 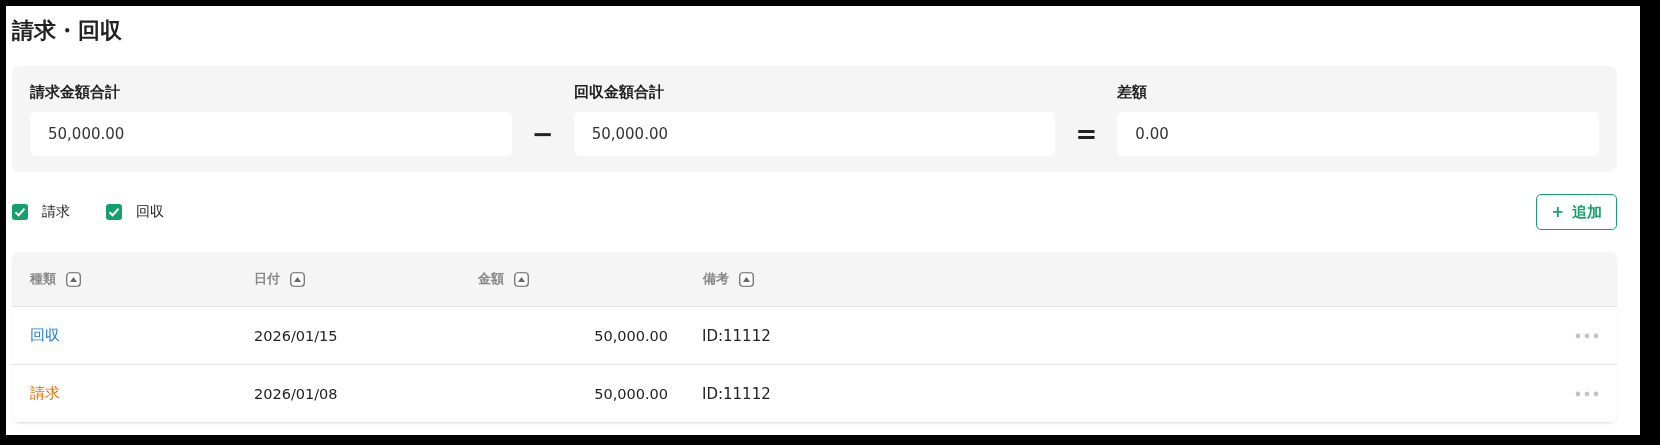 What do you see at coordinates (1086, 134) in the screenshot?
I see `operator-sign: =` at bounding box center [1086, 134].